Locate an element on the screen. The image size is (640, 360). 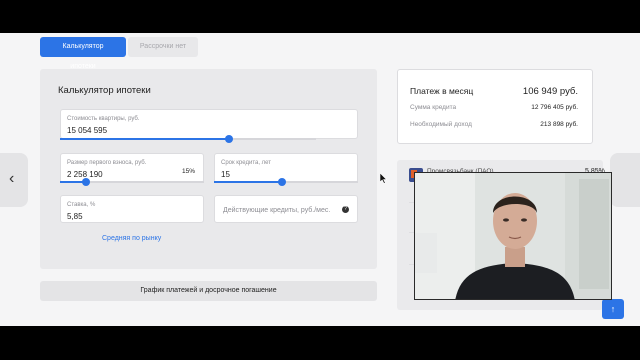
tab-mortgage-calculator: Калькулятор ипотеки is located at coordinates (83, 53).